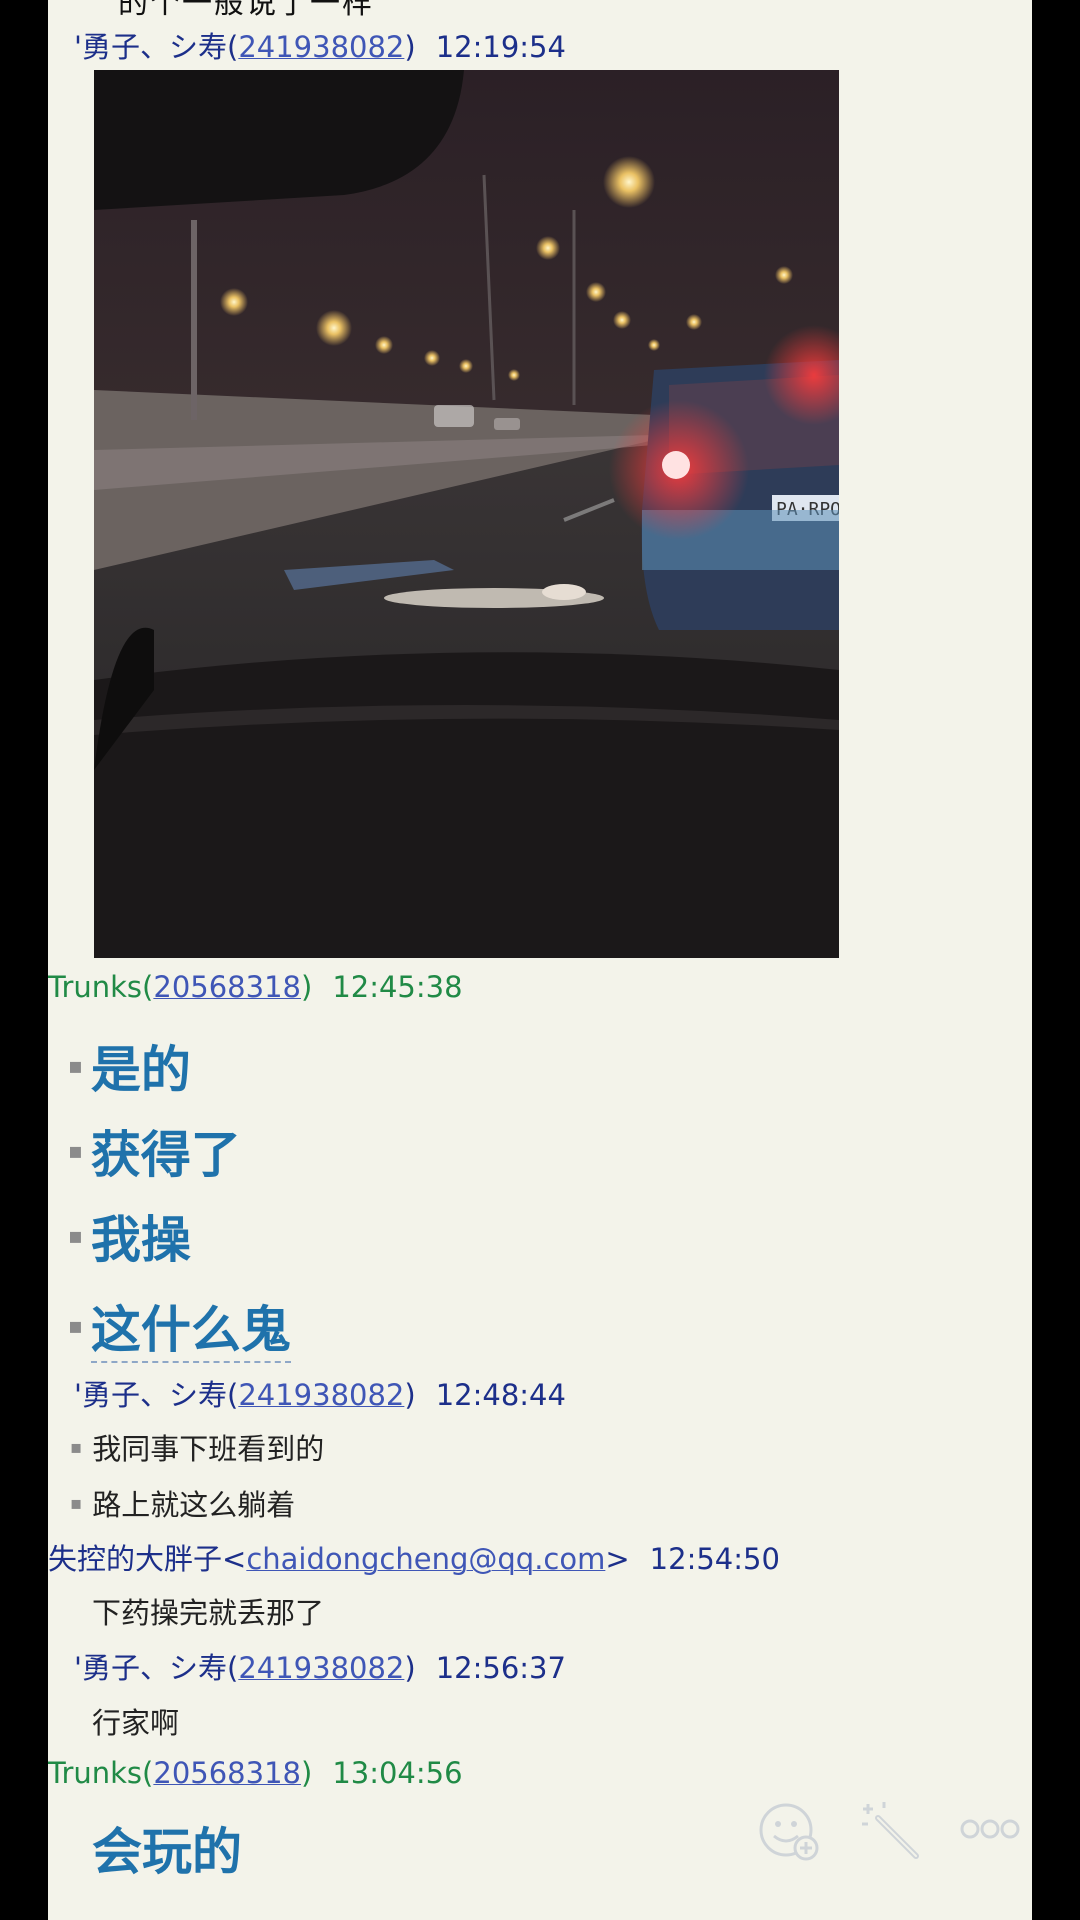 This screenshot has height=1920, width=1080. I want to click on sender-name: 失控的大胖子, so click(135, 1559).